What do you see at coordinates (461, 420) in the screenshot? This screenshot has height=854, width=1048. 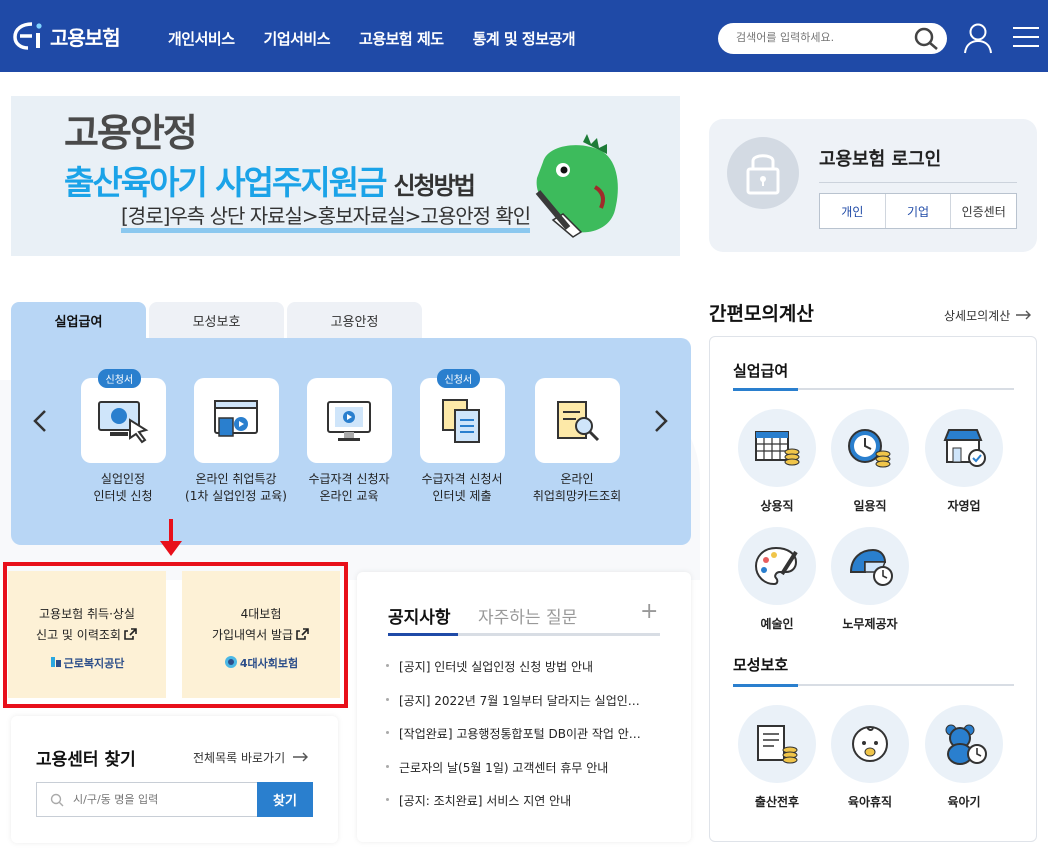 I see `document-submit-icon` at bounding box center [461, 420].